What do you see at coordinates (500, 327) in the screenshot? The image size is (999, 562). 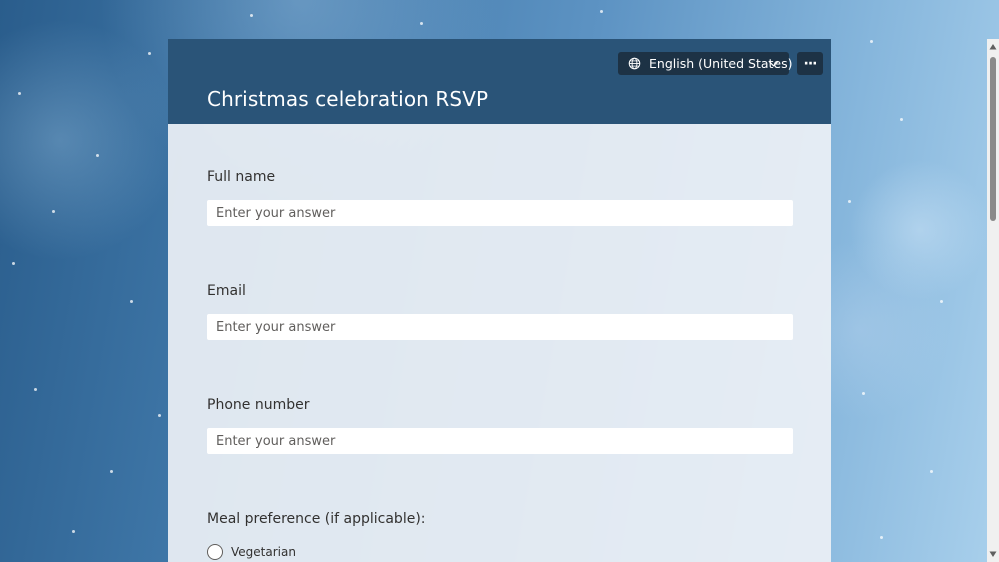 I see `email-input` at bounding box center [500, 327].